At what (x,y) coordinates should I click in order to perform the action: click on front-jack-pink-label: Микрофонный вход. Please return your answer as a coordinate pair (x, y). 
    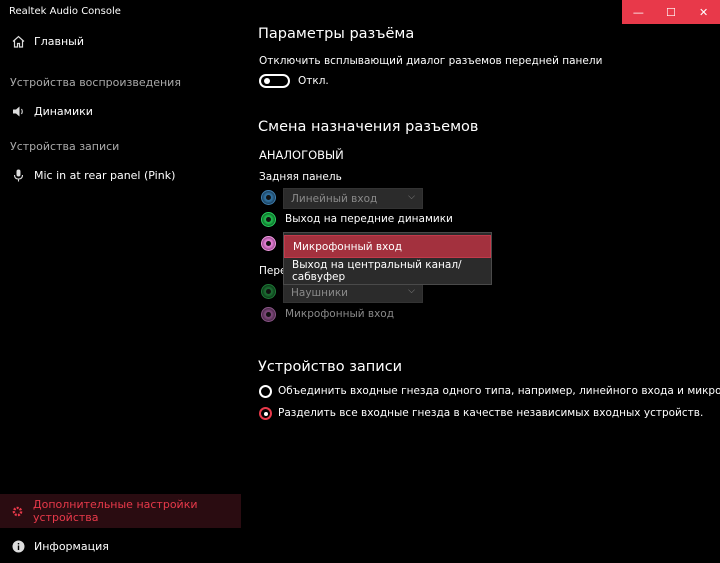
    Looking at the image, I should click on (339, 314).